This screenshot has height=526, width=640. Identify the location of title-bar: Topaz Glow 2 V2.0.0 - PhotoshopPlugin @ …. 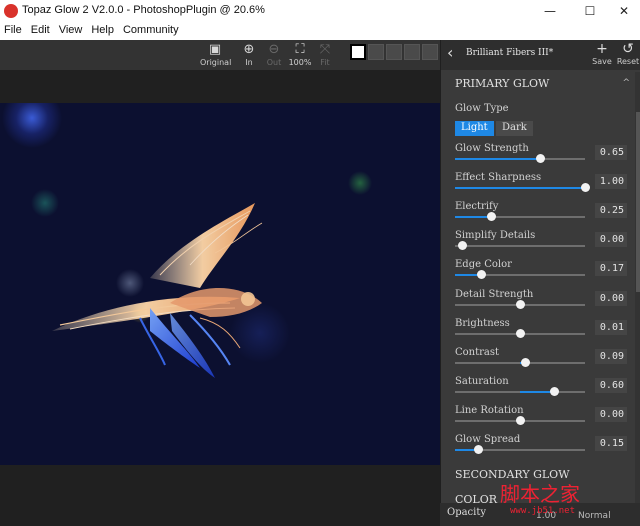
(320, 11).